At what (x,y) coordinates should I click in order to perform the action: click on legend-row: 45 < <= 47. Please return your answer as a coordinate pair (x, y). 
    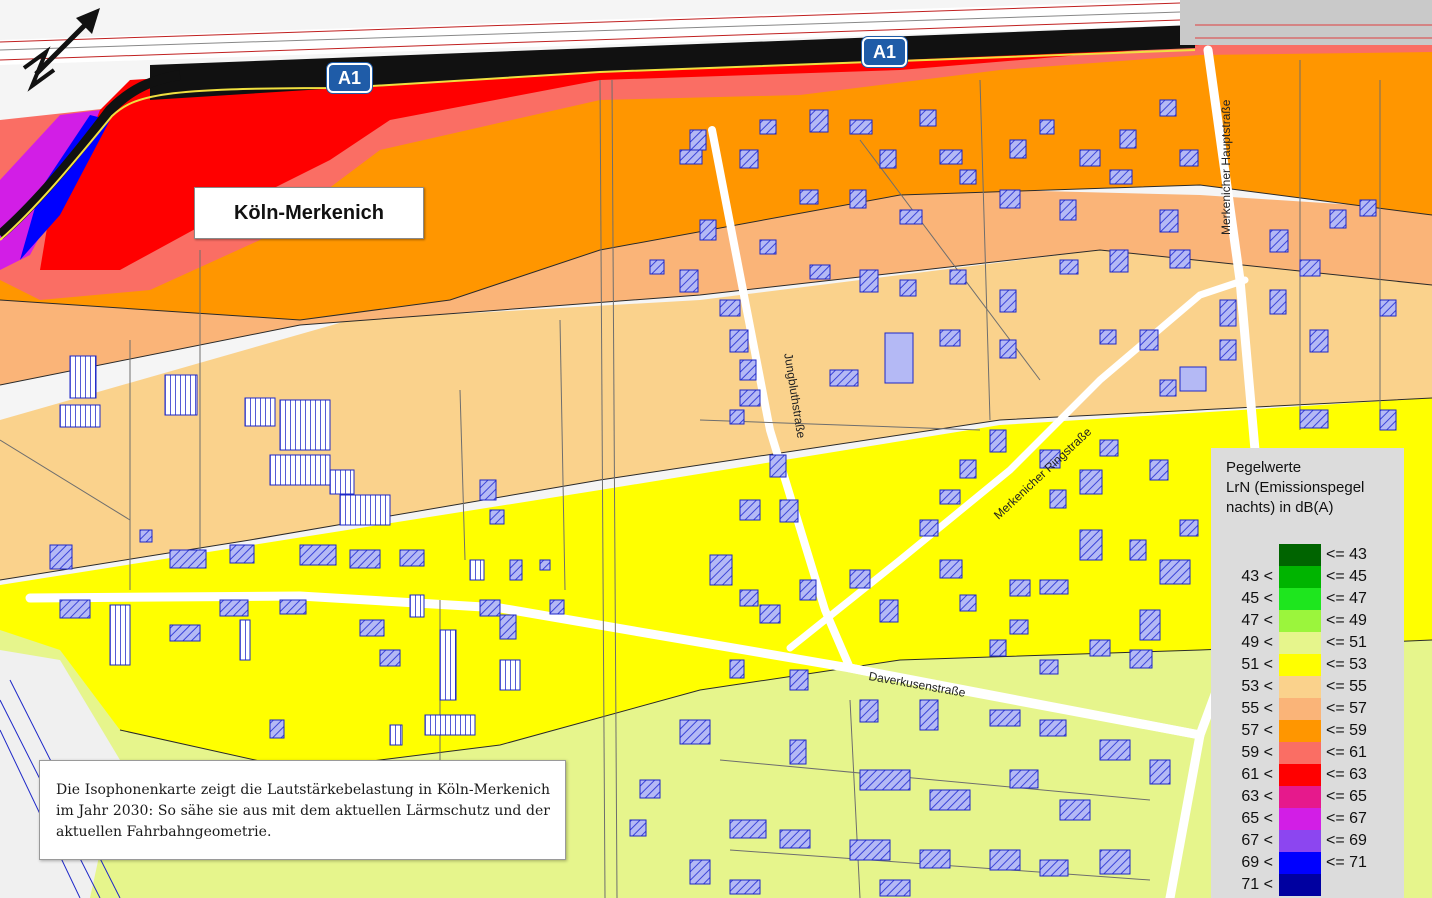
    Looking at the image, I should click on (1307, 599).